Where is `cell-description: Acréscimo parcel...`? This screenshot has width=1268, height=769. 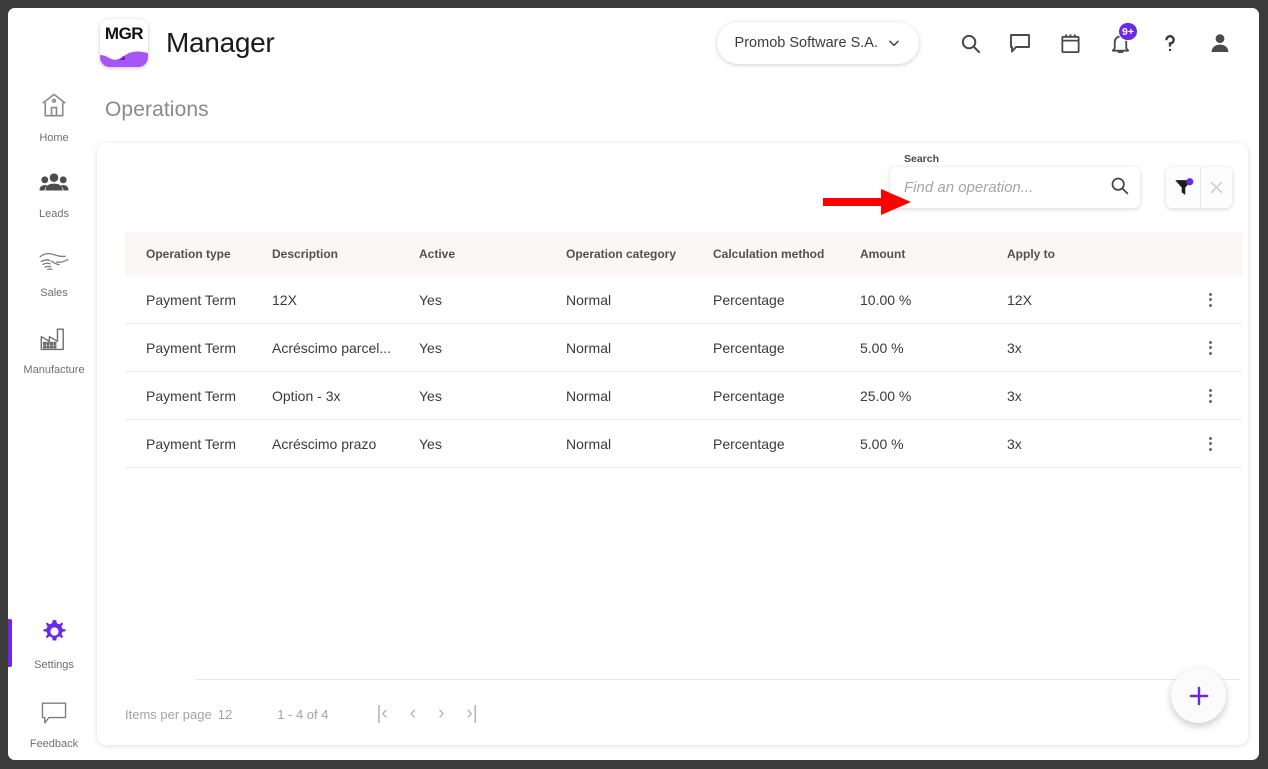
cell-description: Acréscimo parcel... is located at coordinates (332, 347).